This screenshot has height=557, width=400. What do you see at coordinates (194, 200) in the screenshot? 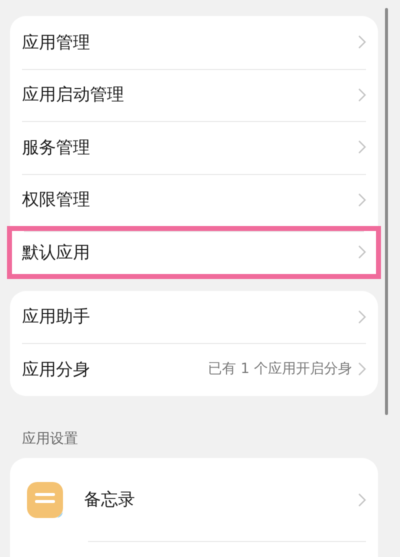
I see `settings-item: 权限管理` at bounding box center [194, 200].